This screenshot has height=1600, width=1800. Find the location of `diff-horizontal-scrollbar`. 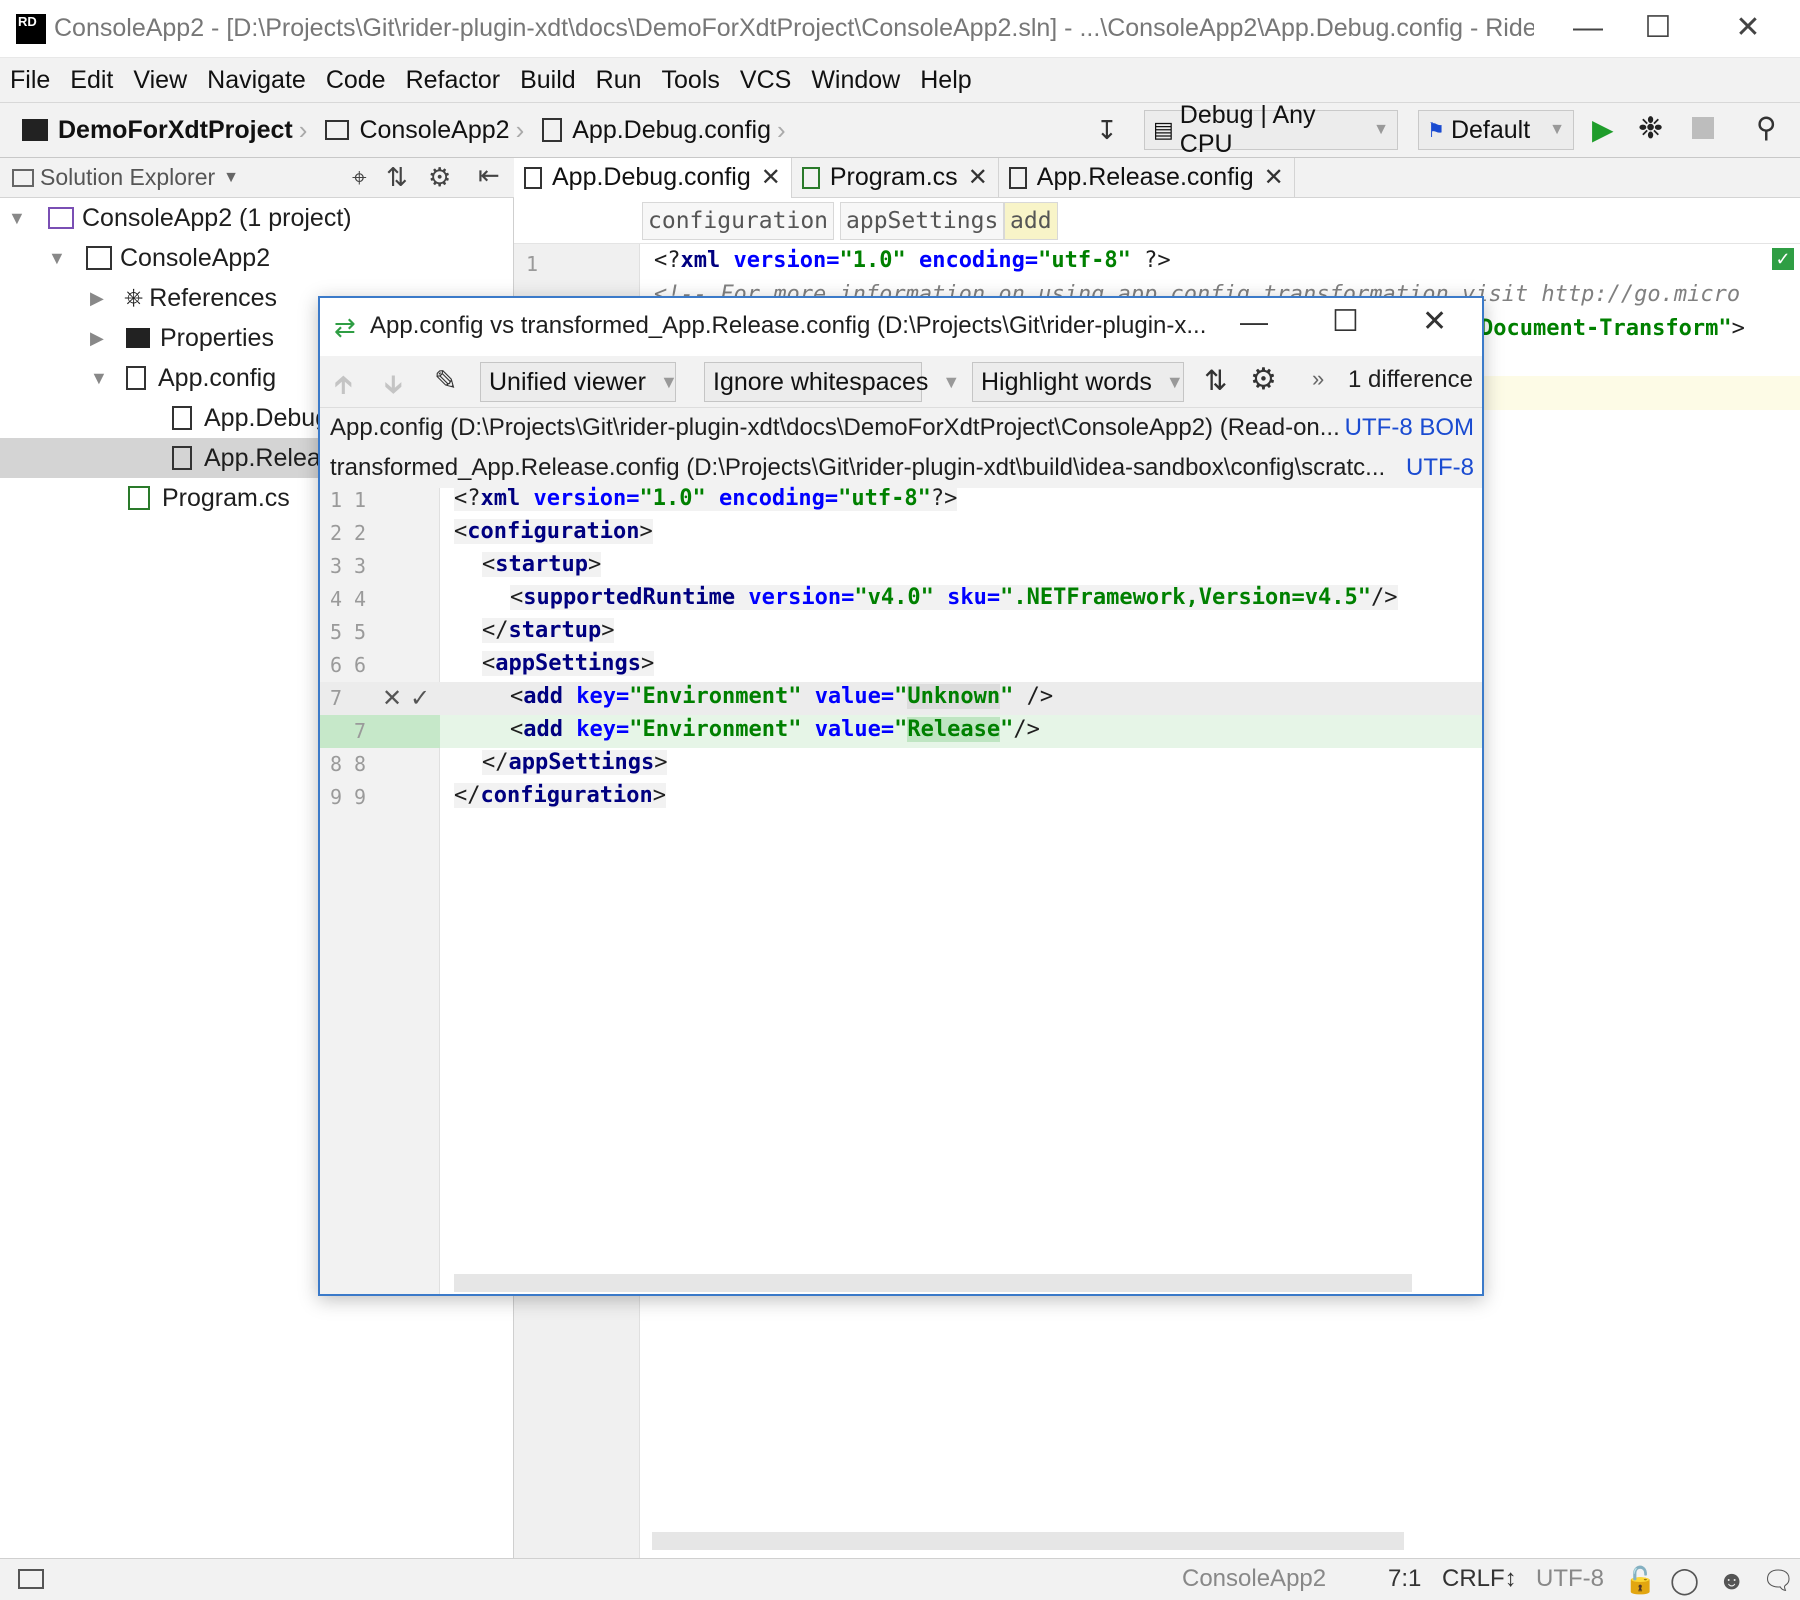

diff-horizontal-scrollbar is located at coordinates (933, 1283).